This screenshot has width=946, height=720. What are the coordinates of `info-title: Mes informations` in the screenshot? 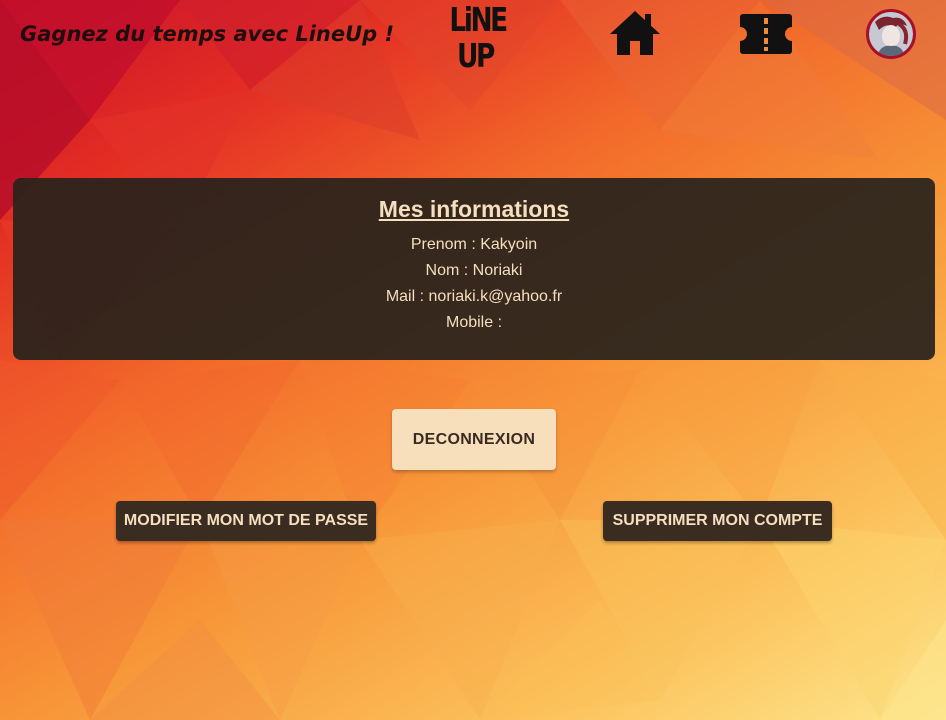 It's located at (474, 209).